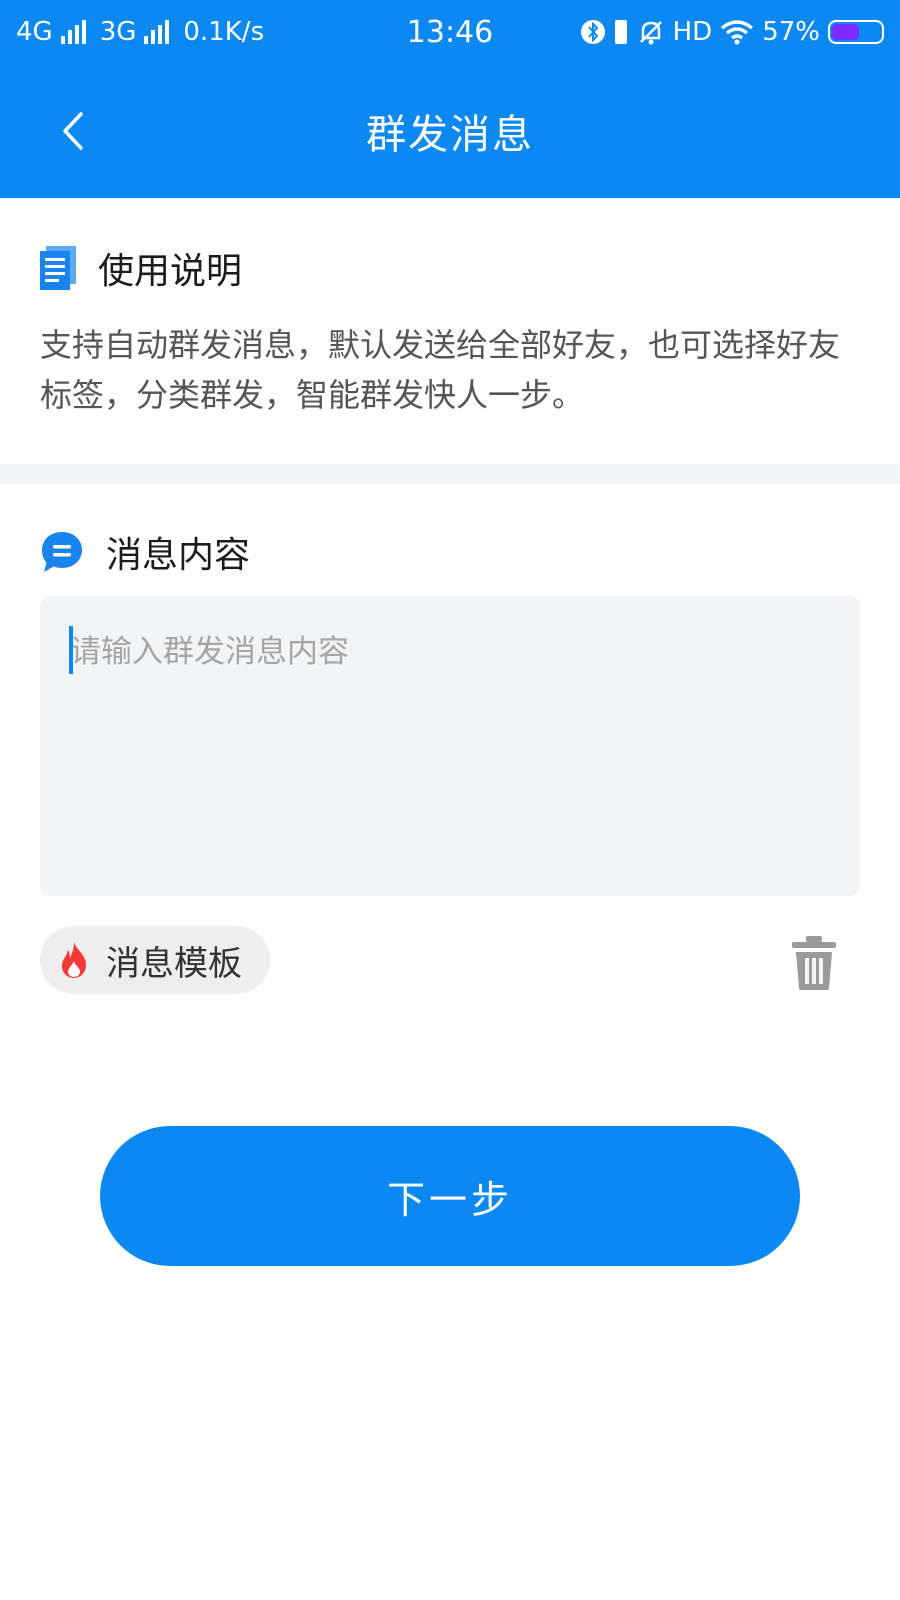 The height and width of the screenshot is (1600, 900). I want to click on message-template-button: 消息模板, so click(155, 960).